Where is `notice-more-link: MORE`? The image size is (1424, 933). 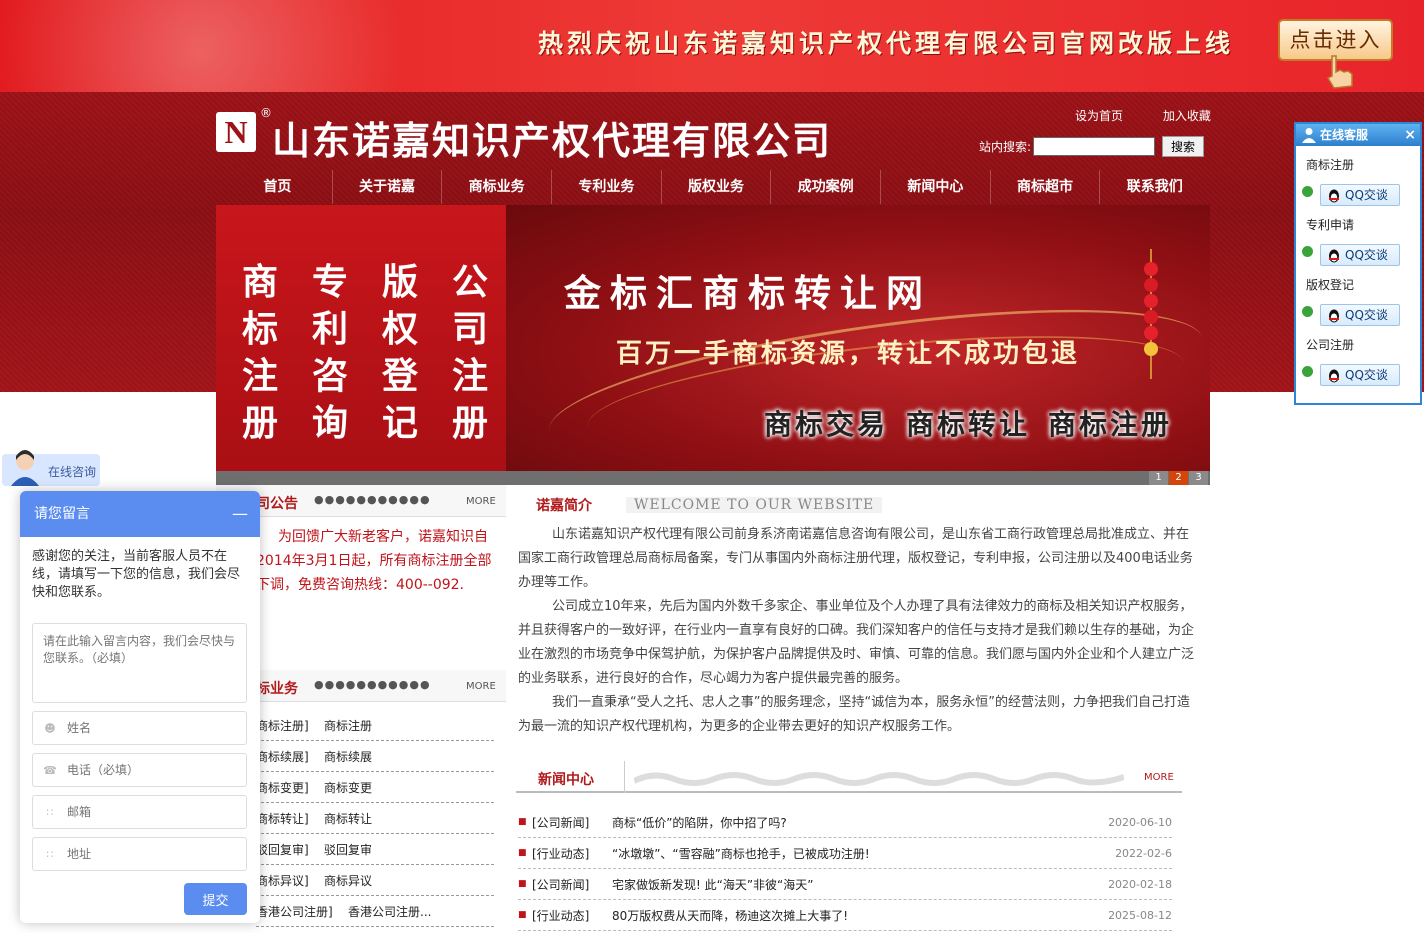 notice-more-link: MORE is located at coordinates (481, 501).